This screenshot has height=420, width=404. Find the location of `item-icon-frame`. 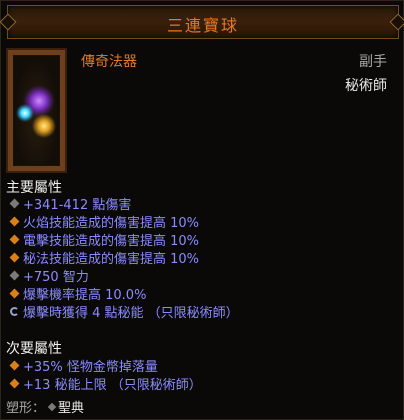

item-icon-frame is located at coordinates (36, 110).